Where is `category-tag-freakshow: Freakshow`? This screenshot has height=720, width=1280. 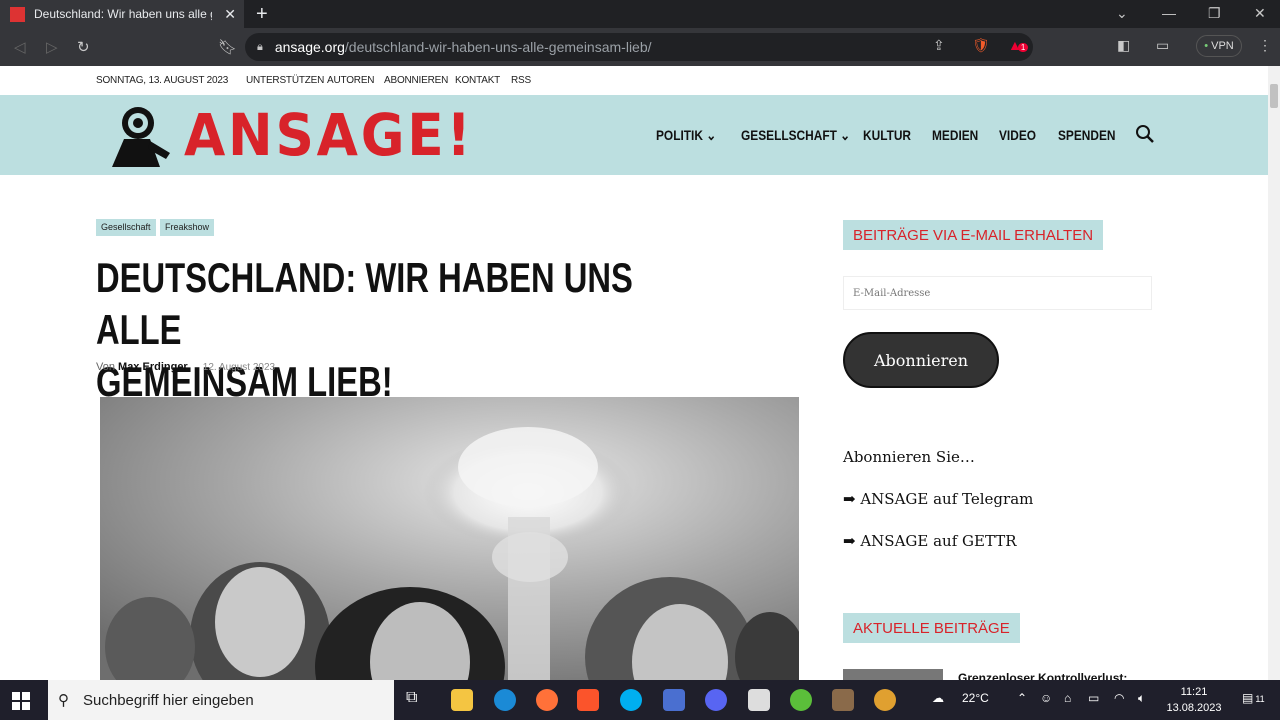 category-tag-freakshow: Freakshow is located at coordinates (187, 227).